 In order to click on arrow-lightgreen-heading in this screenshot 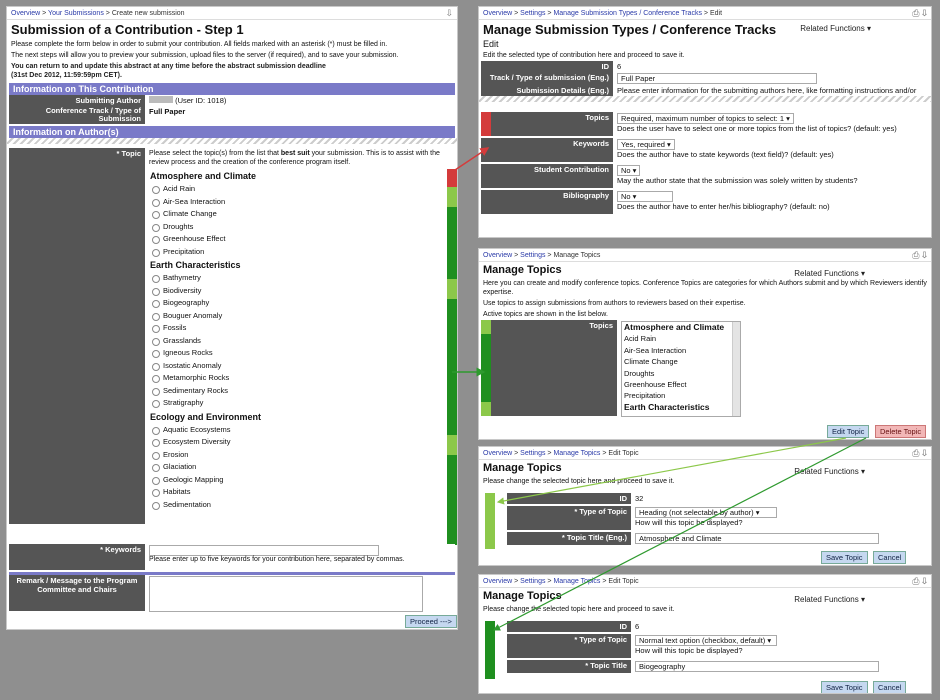, I will do `click(671, 471)`.